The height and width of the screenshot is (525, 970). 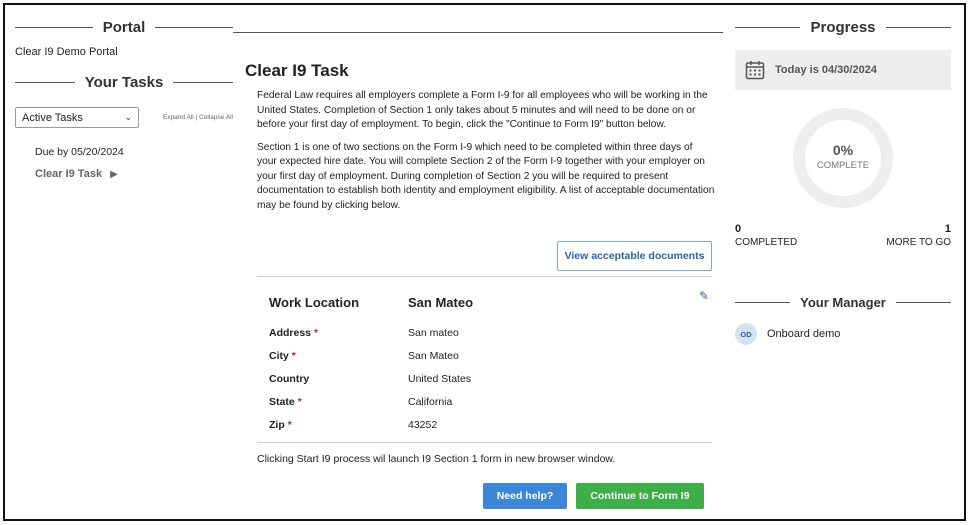 What do you see at coordinates (634, 256) in the screenshot?
I see `view-documents-button: View acceptable documents` at bounding box center [634, 256].